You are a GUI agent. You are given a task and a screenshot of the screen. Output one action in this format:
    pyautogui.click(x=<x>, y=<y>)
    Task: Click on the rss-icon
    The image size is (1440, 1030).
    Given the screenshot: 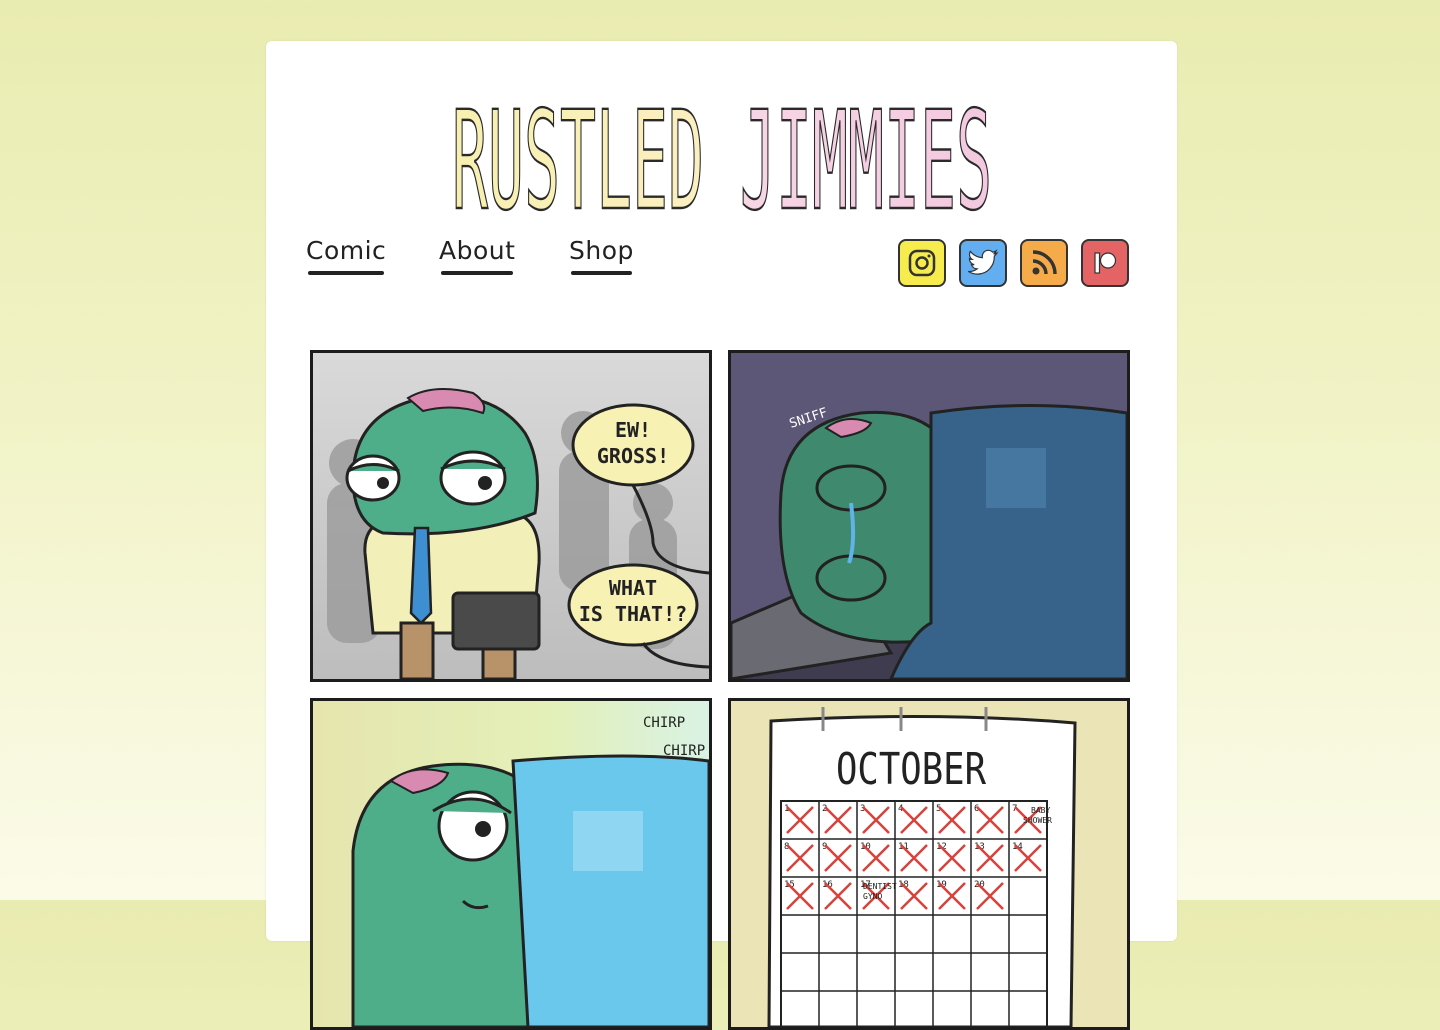 What is the action you would take?
    pyautogui.click(x=1044, y=262)
    